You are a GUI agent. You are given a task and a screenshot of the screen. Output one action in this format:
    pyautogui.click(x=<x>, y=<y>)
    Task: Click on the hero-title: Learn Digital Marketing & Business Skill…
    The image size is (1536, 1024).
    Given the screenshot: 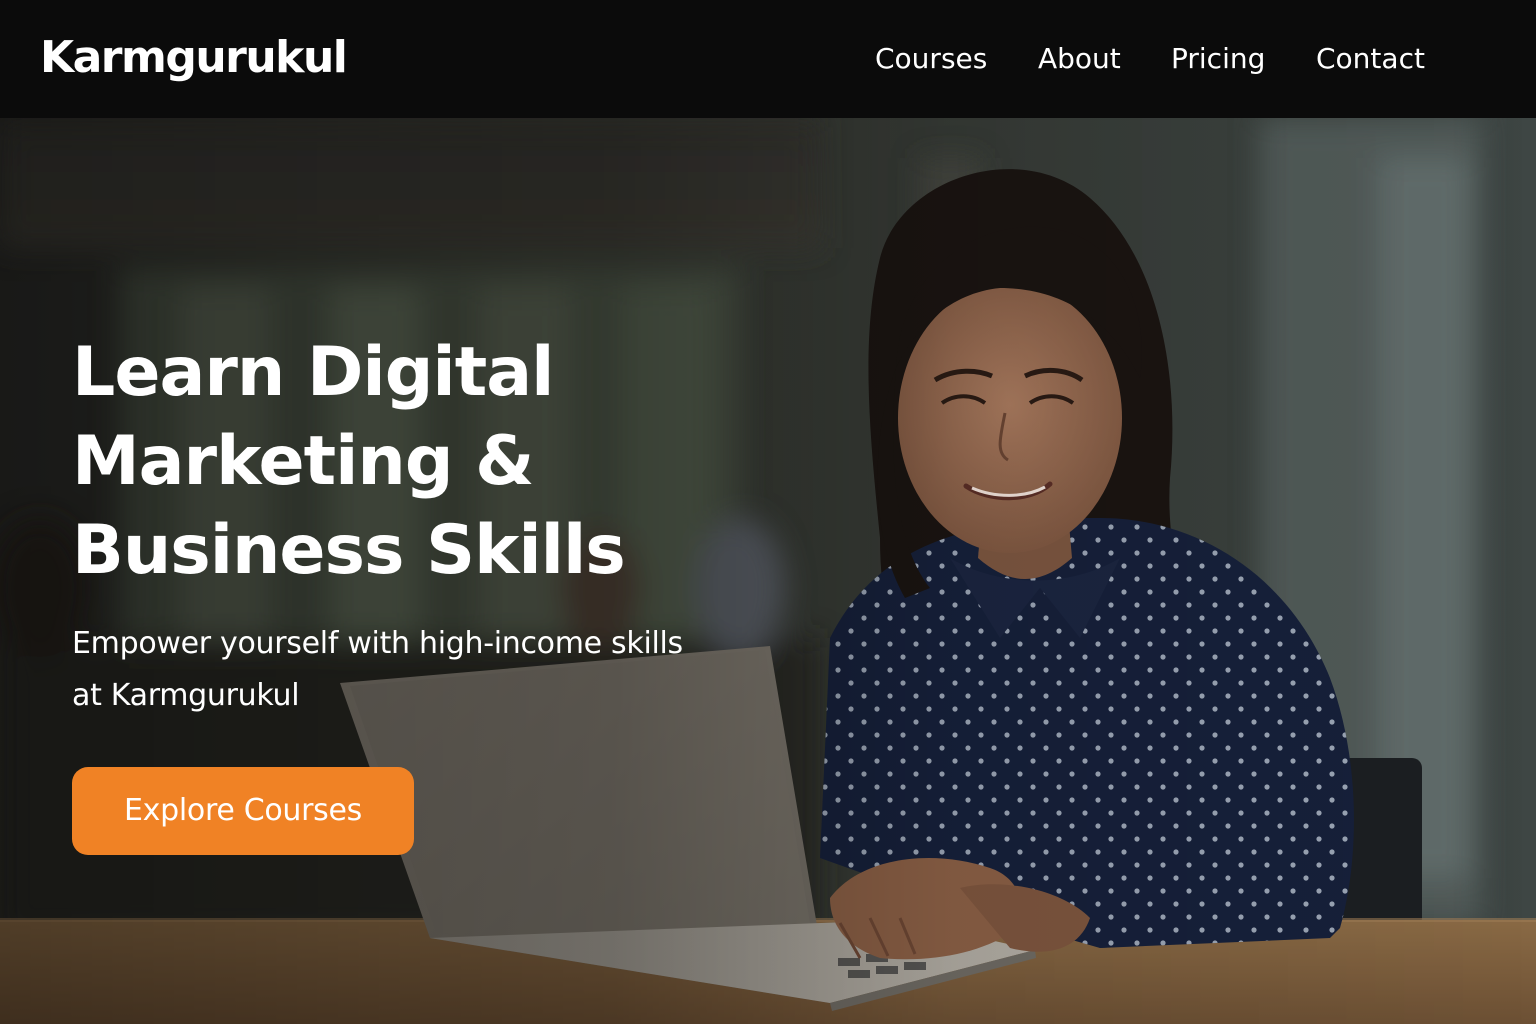 What is the action you would take?
    pyautogui.click(x=422, y=461)
    